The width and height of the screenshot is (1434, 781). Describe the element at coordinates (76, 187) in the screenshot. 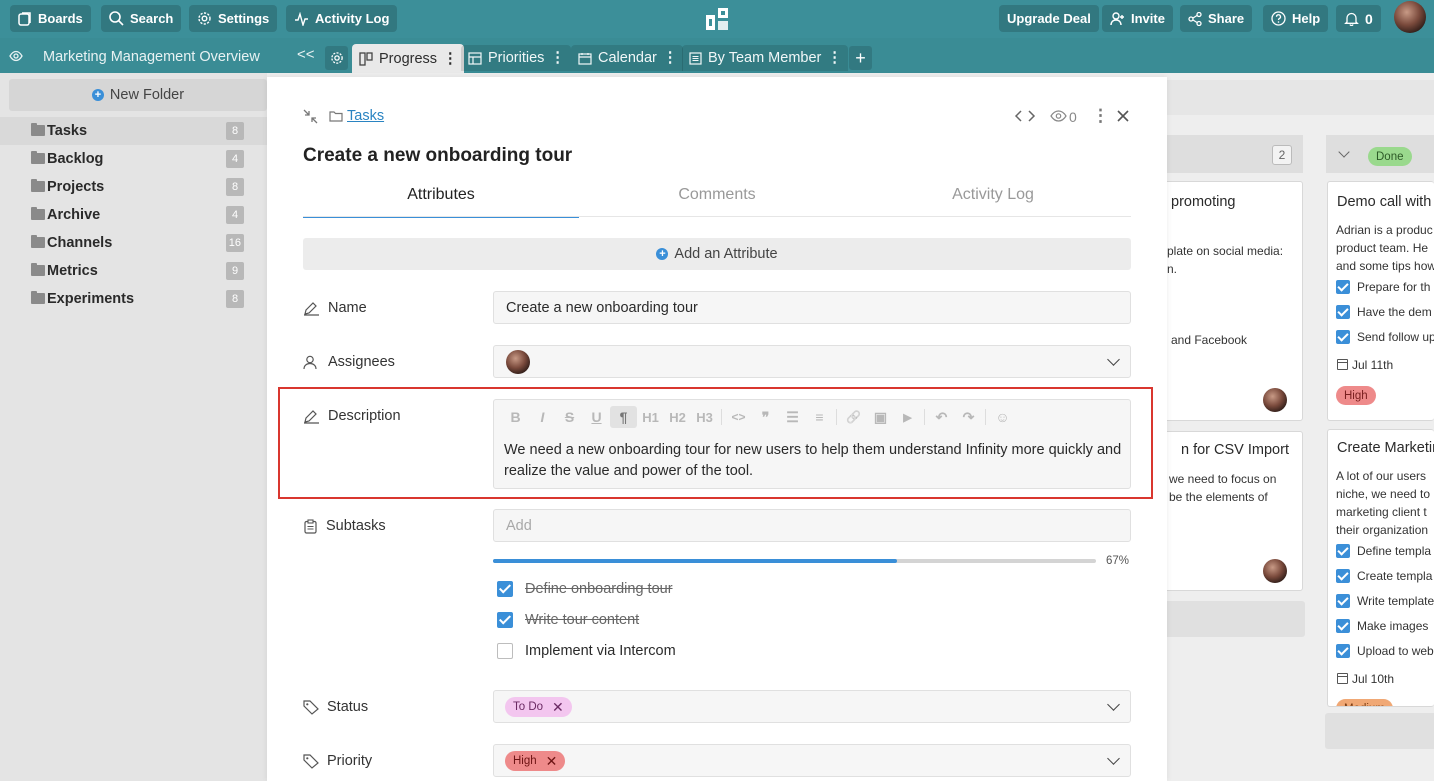

I see `folder-name: Projects` at that location.